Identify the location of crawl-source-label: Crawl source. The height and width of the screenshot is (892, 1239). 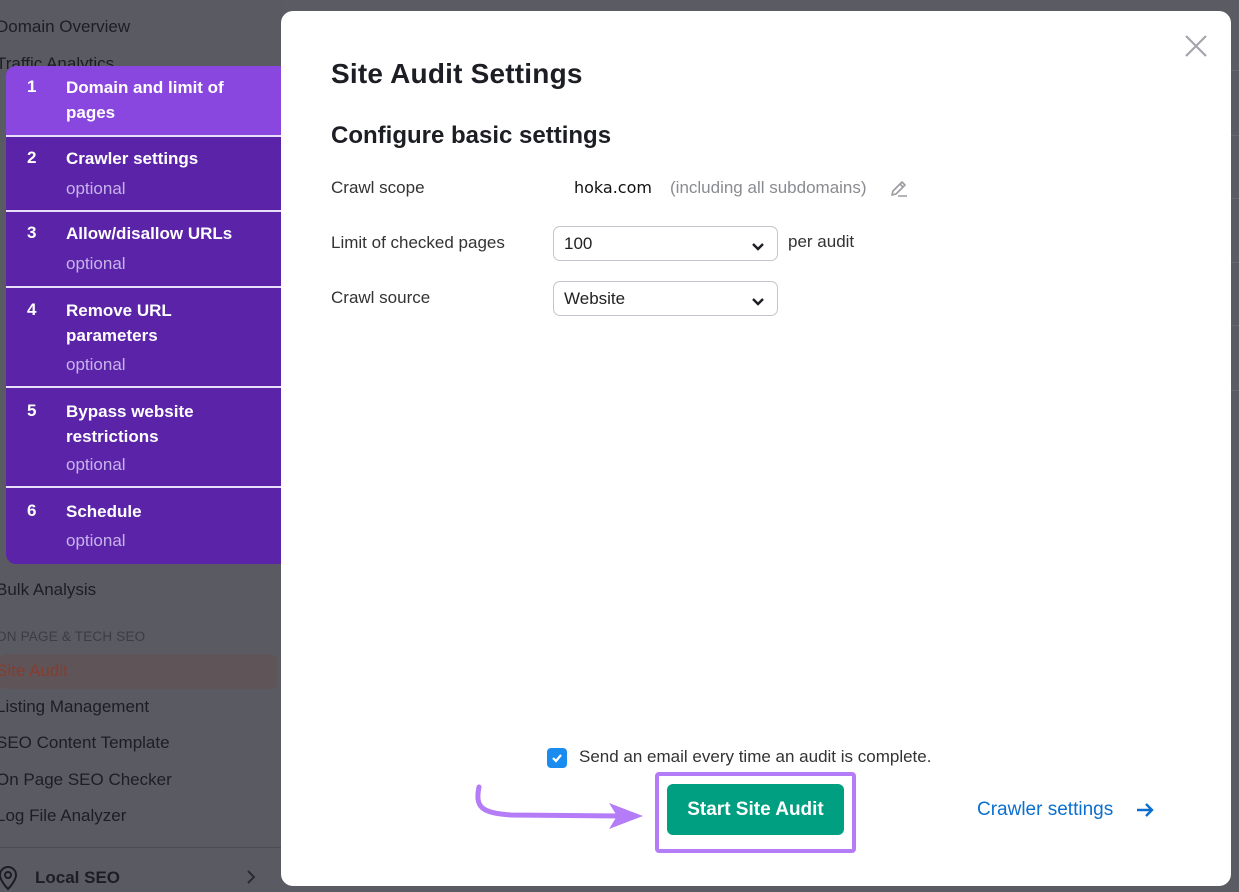
(381, 297).